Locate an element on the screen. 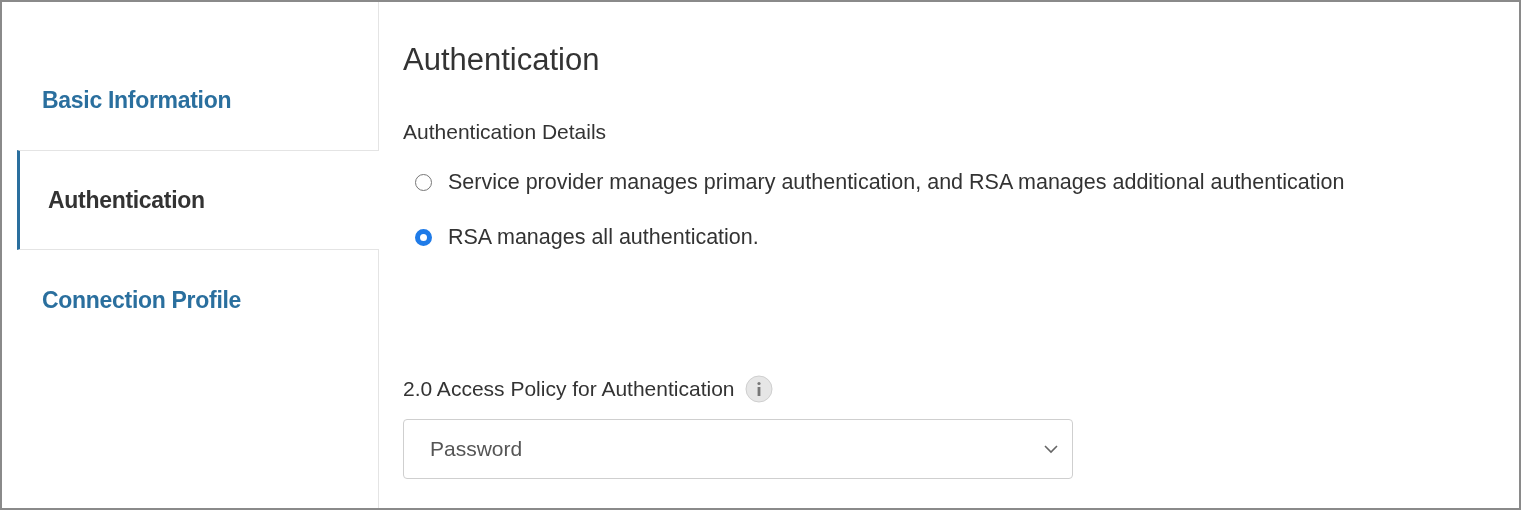 This screenshot has width=1521, height=510. field-label: 2.0 Access Policy for Authentication is located at coordinates (569, 389).